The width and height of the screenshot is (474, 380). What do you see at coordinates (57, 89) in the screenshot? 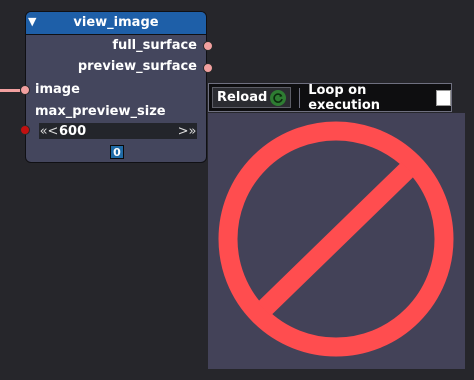
I see `input-label-image: image` at bounding box center [57, 89].